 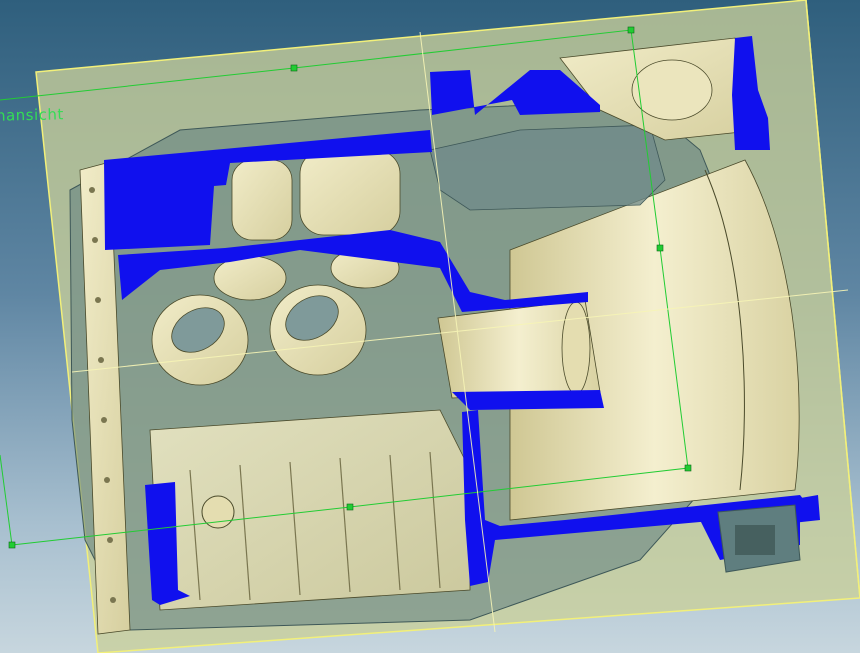 I want to click on shaft-end, so click(x=576, y=348).